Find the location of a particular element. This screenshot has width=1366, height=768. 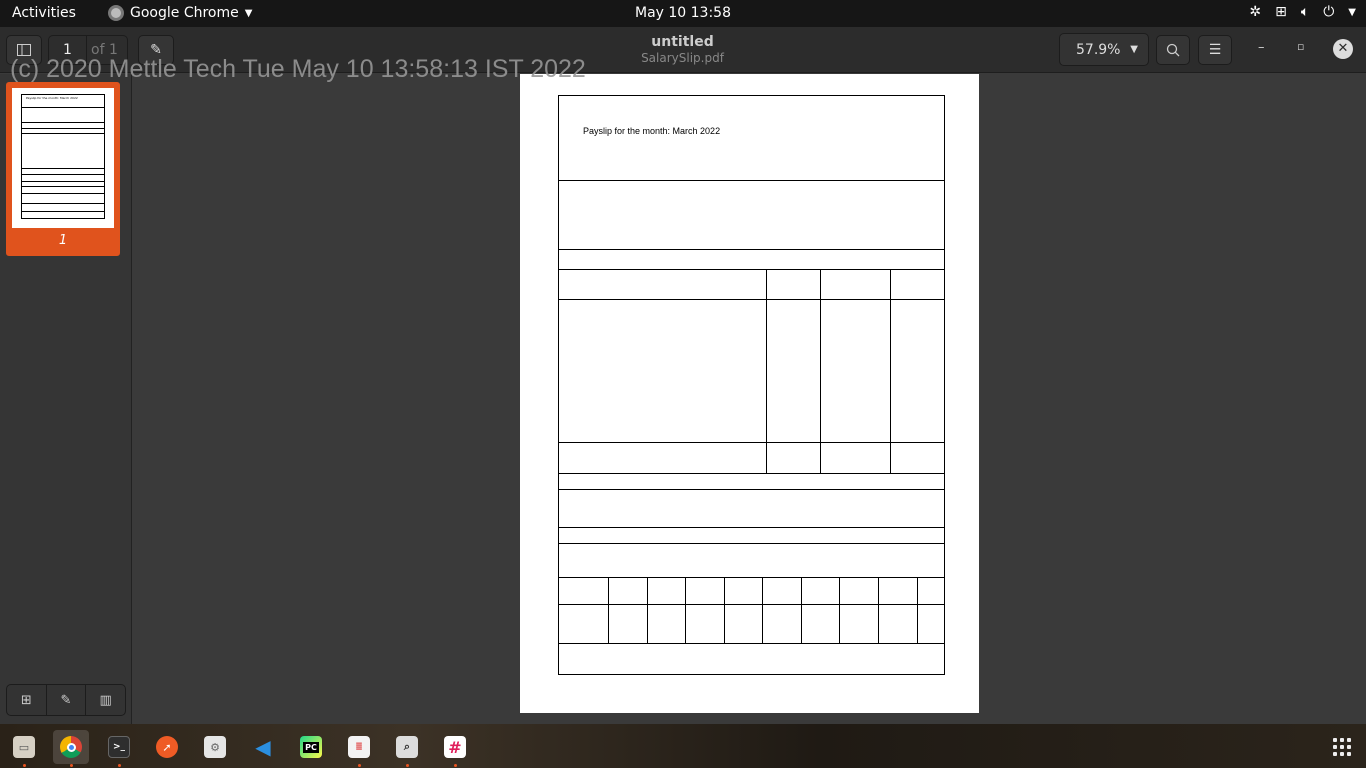

slack-launcher: # is located at coordinates (455, 748).